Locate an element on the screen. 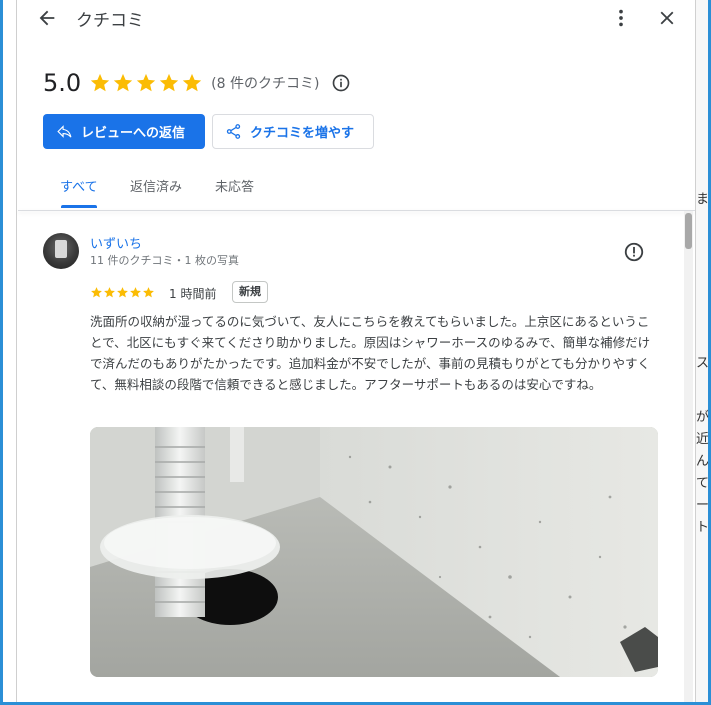 The height and width of the screenshot is (705, 711). scrollbar is located at coordinates (688, 456).